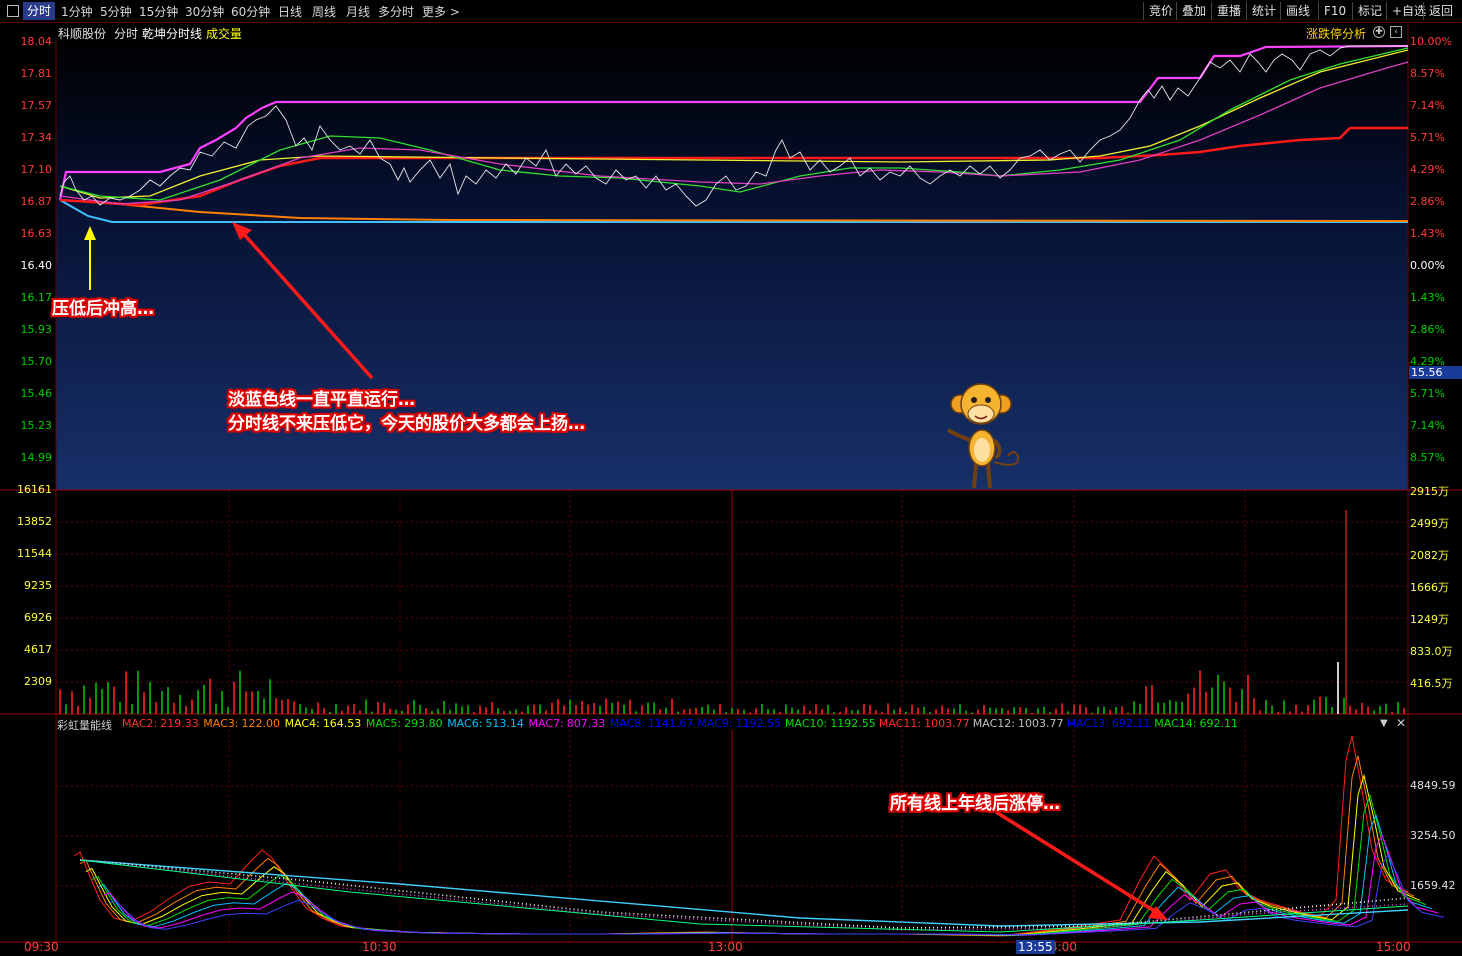 The height and width of the screenshot is (956, 1462). Describe the element at coordinates (84, 725) in the screenshot. I see `indicator-panel-name: 彩虹量能线` at that location.